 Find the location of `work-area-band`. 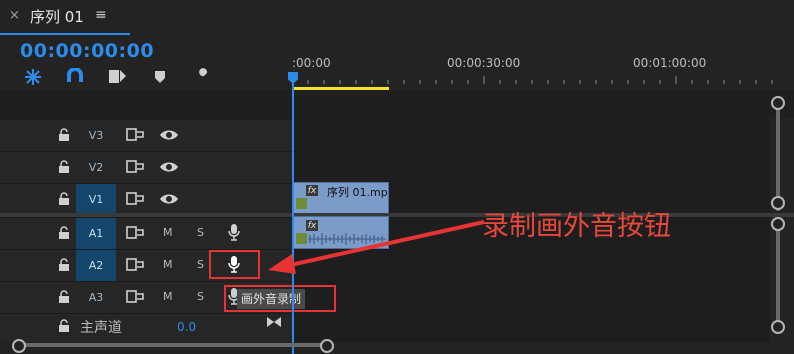

work-area-band is located at coordinates (397, 104).